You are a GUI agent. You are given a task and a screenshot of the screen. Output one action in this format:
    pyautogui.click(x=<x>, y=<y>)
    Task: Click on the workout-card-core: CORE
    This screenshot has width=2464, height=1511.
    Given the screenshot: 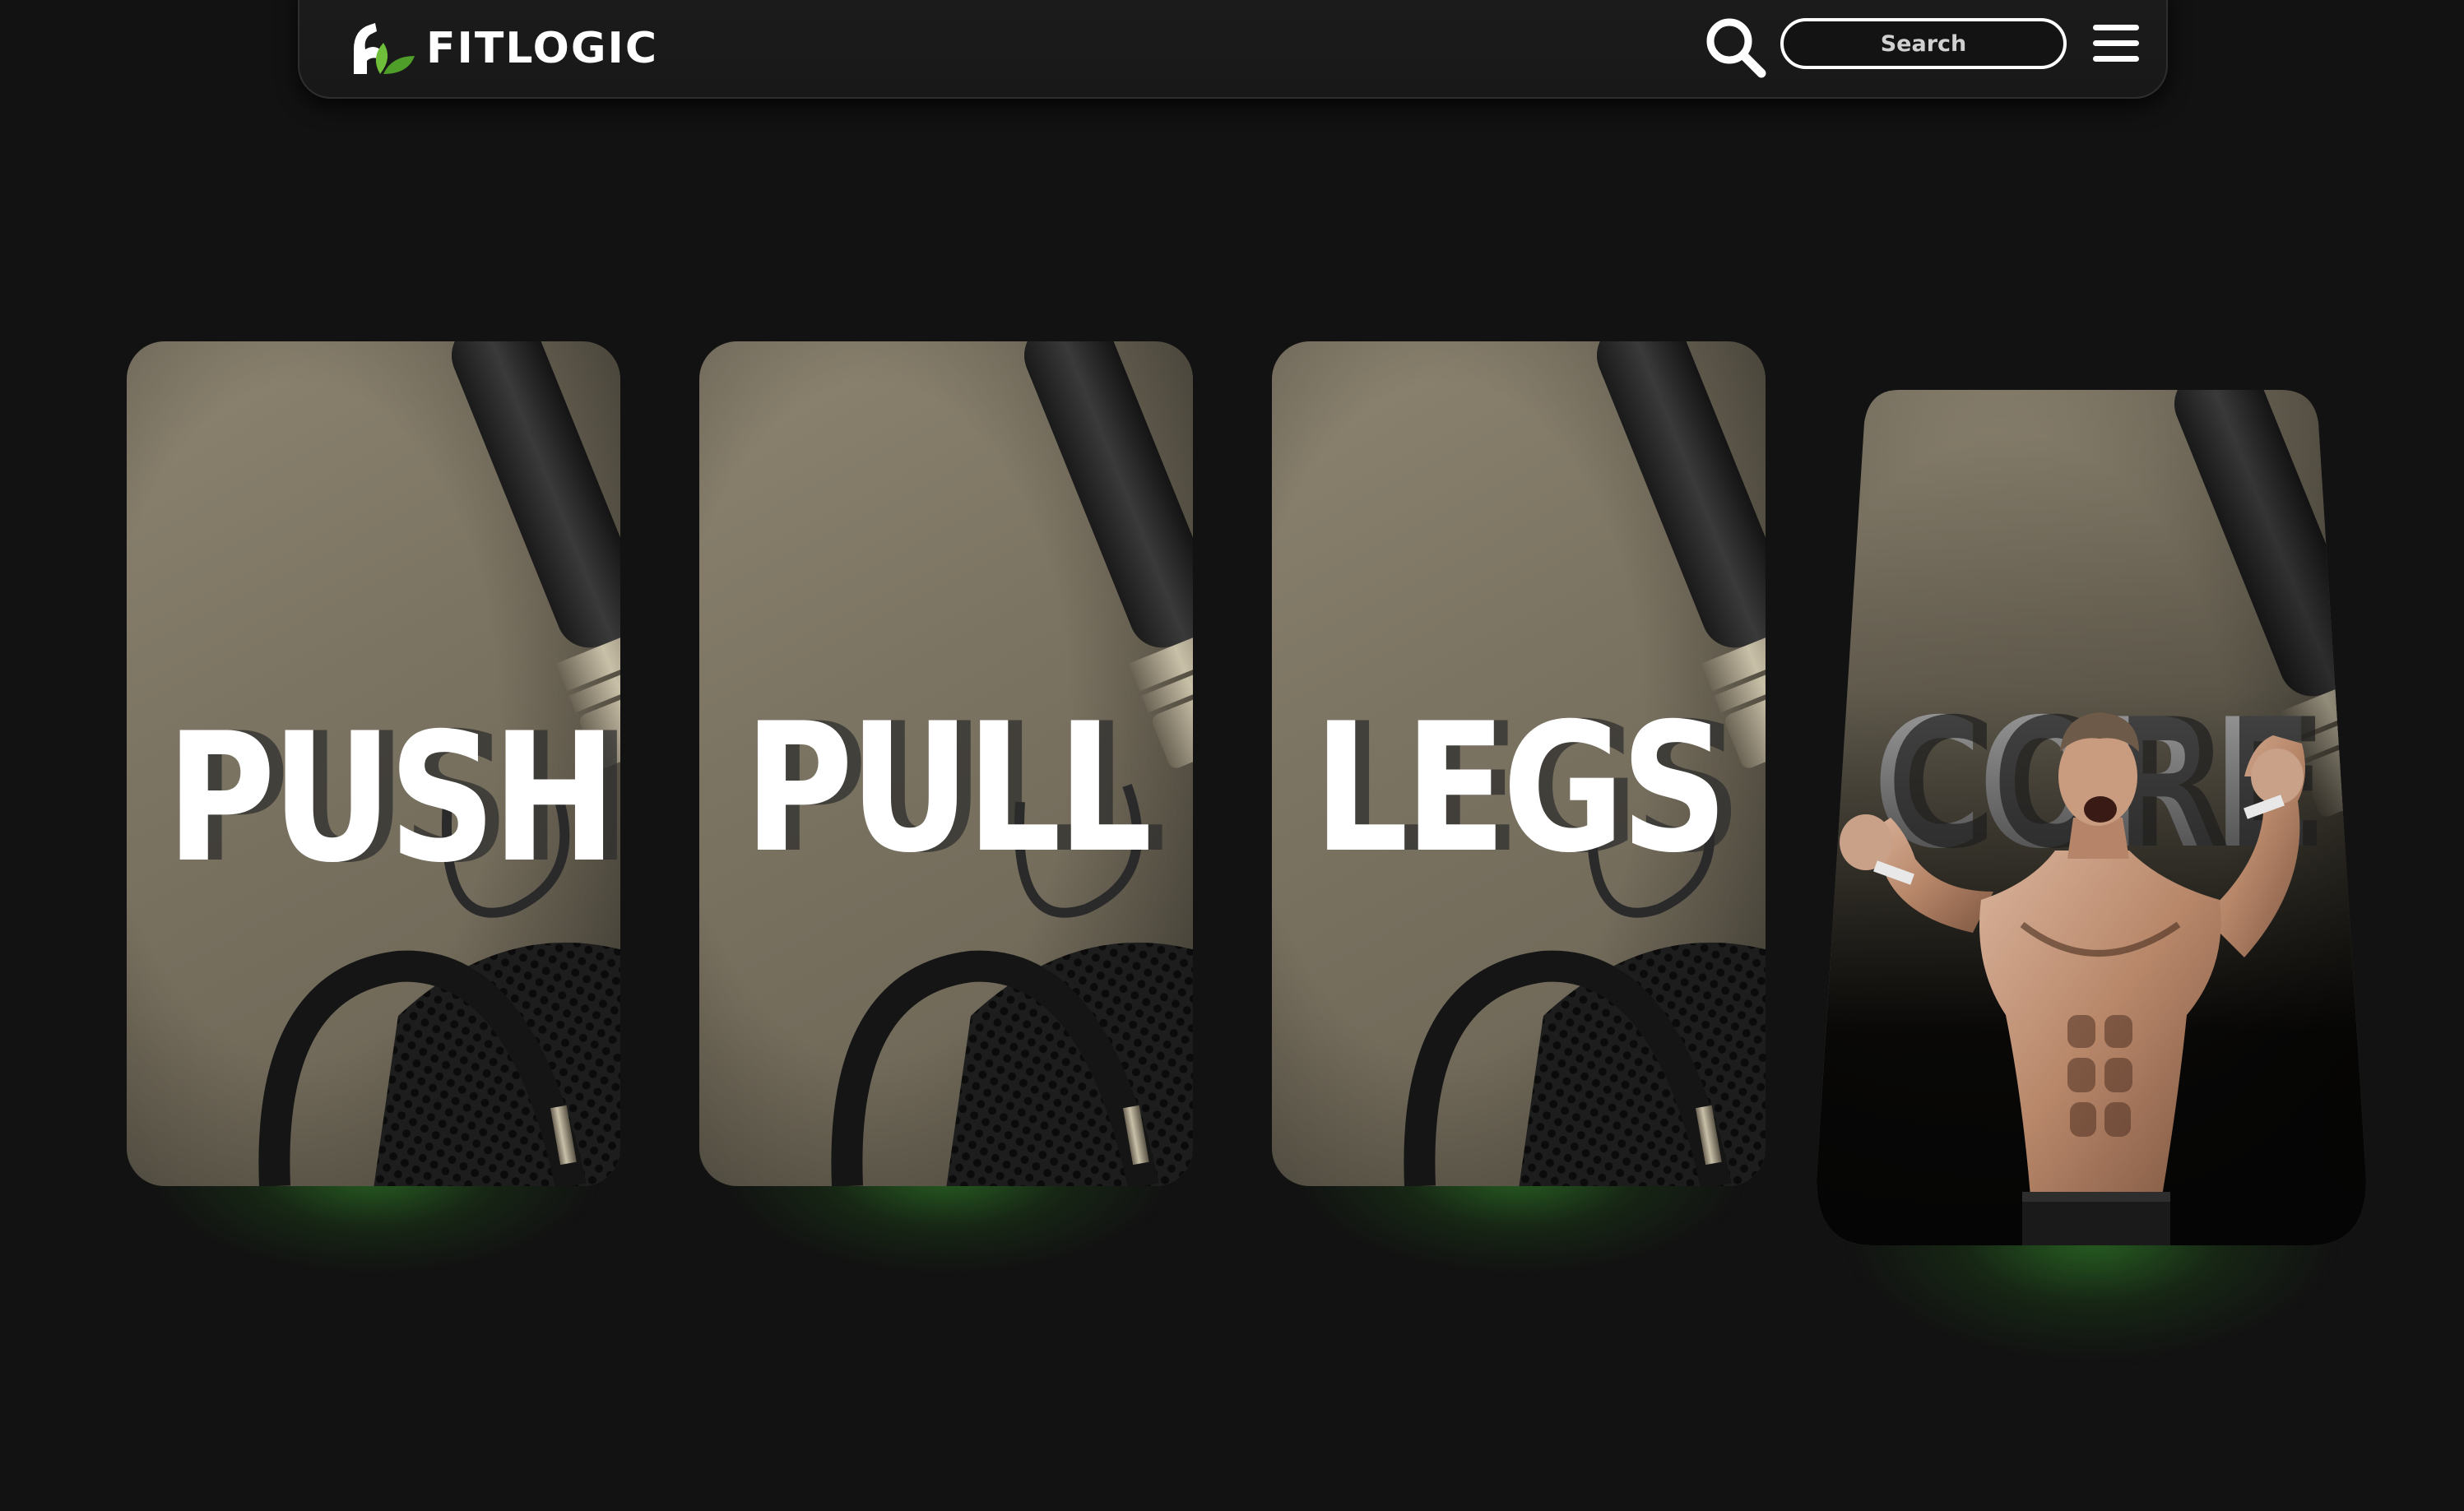 What is the action you would take?
    pyautogui.click(x=2091, y=875)
    